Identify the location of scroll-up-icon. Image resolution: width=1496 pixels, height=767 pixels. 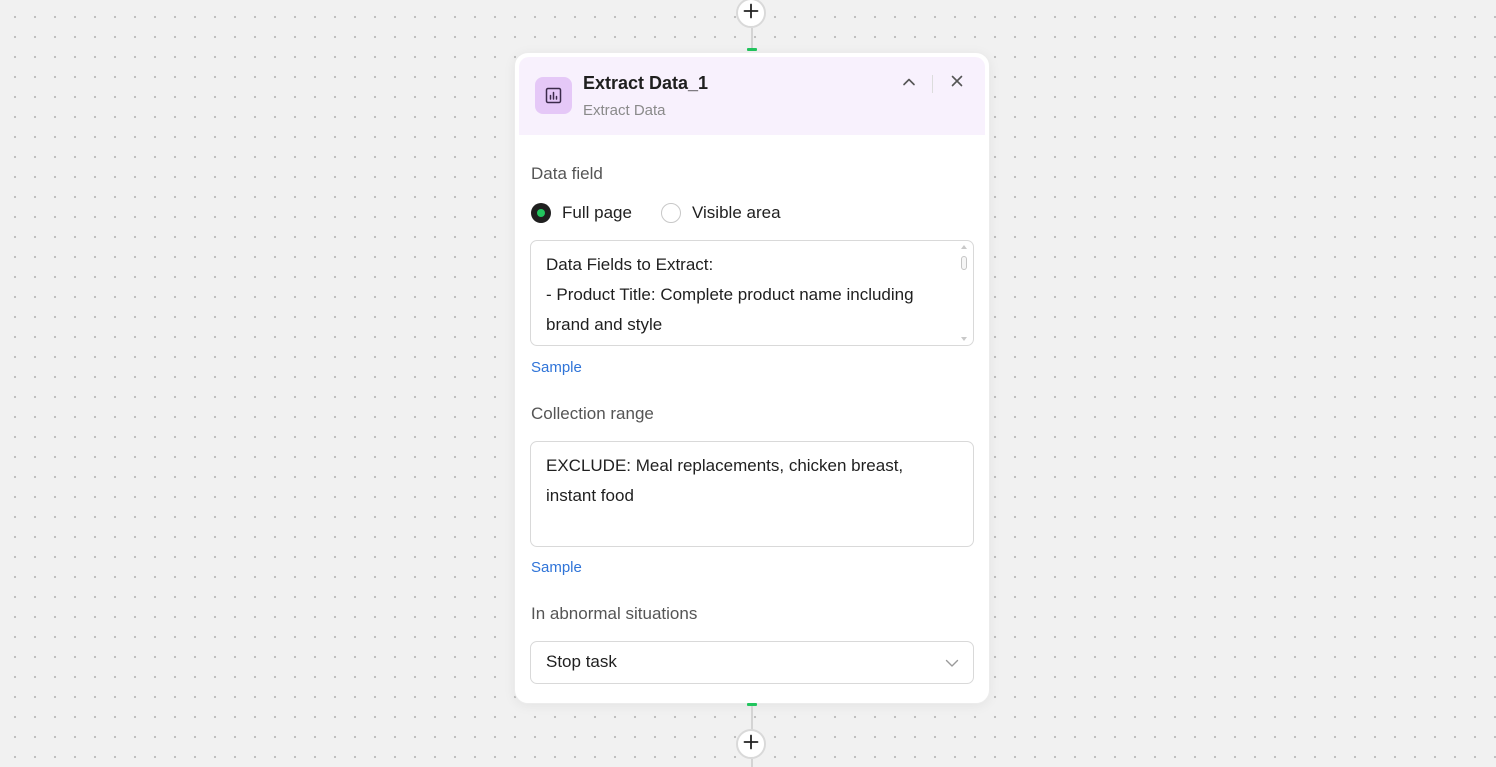
(964, 247).